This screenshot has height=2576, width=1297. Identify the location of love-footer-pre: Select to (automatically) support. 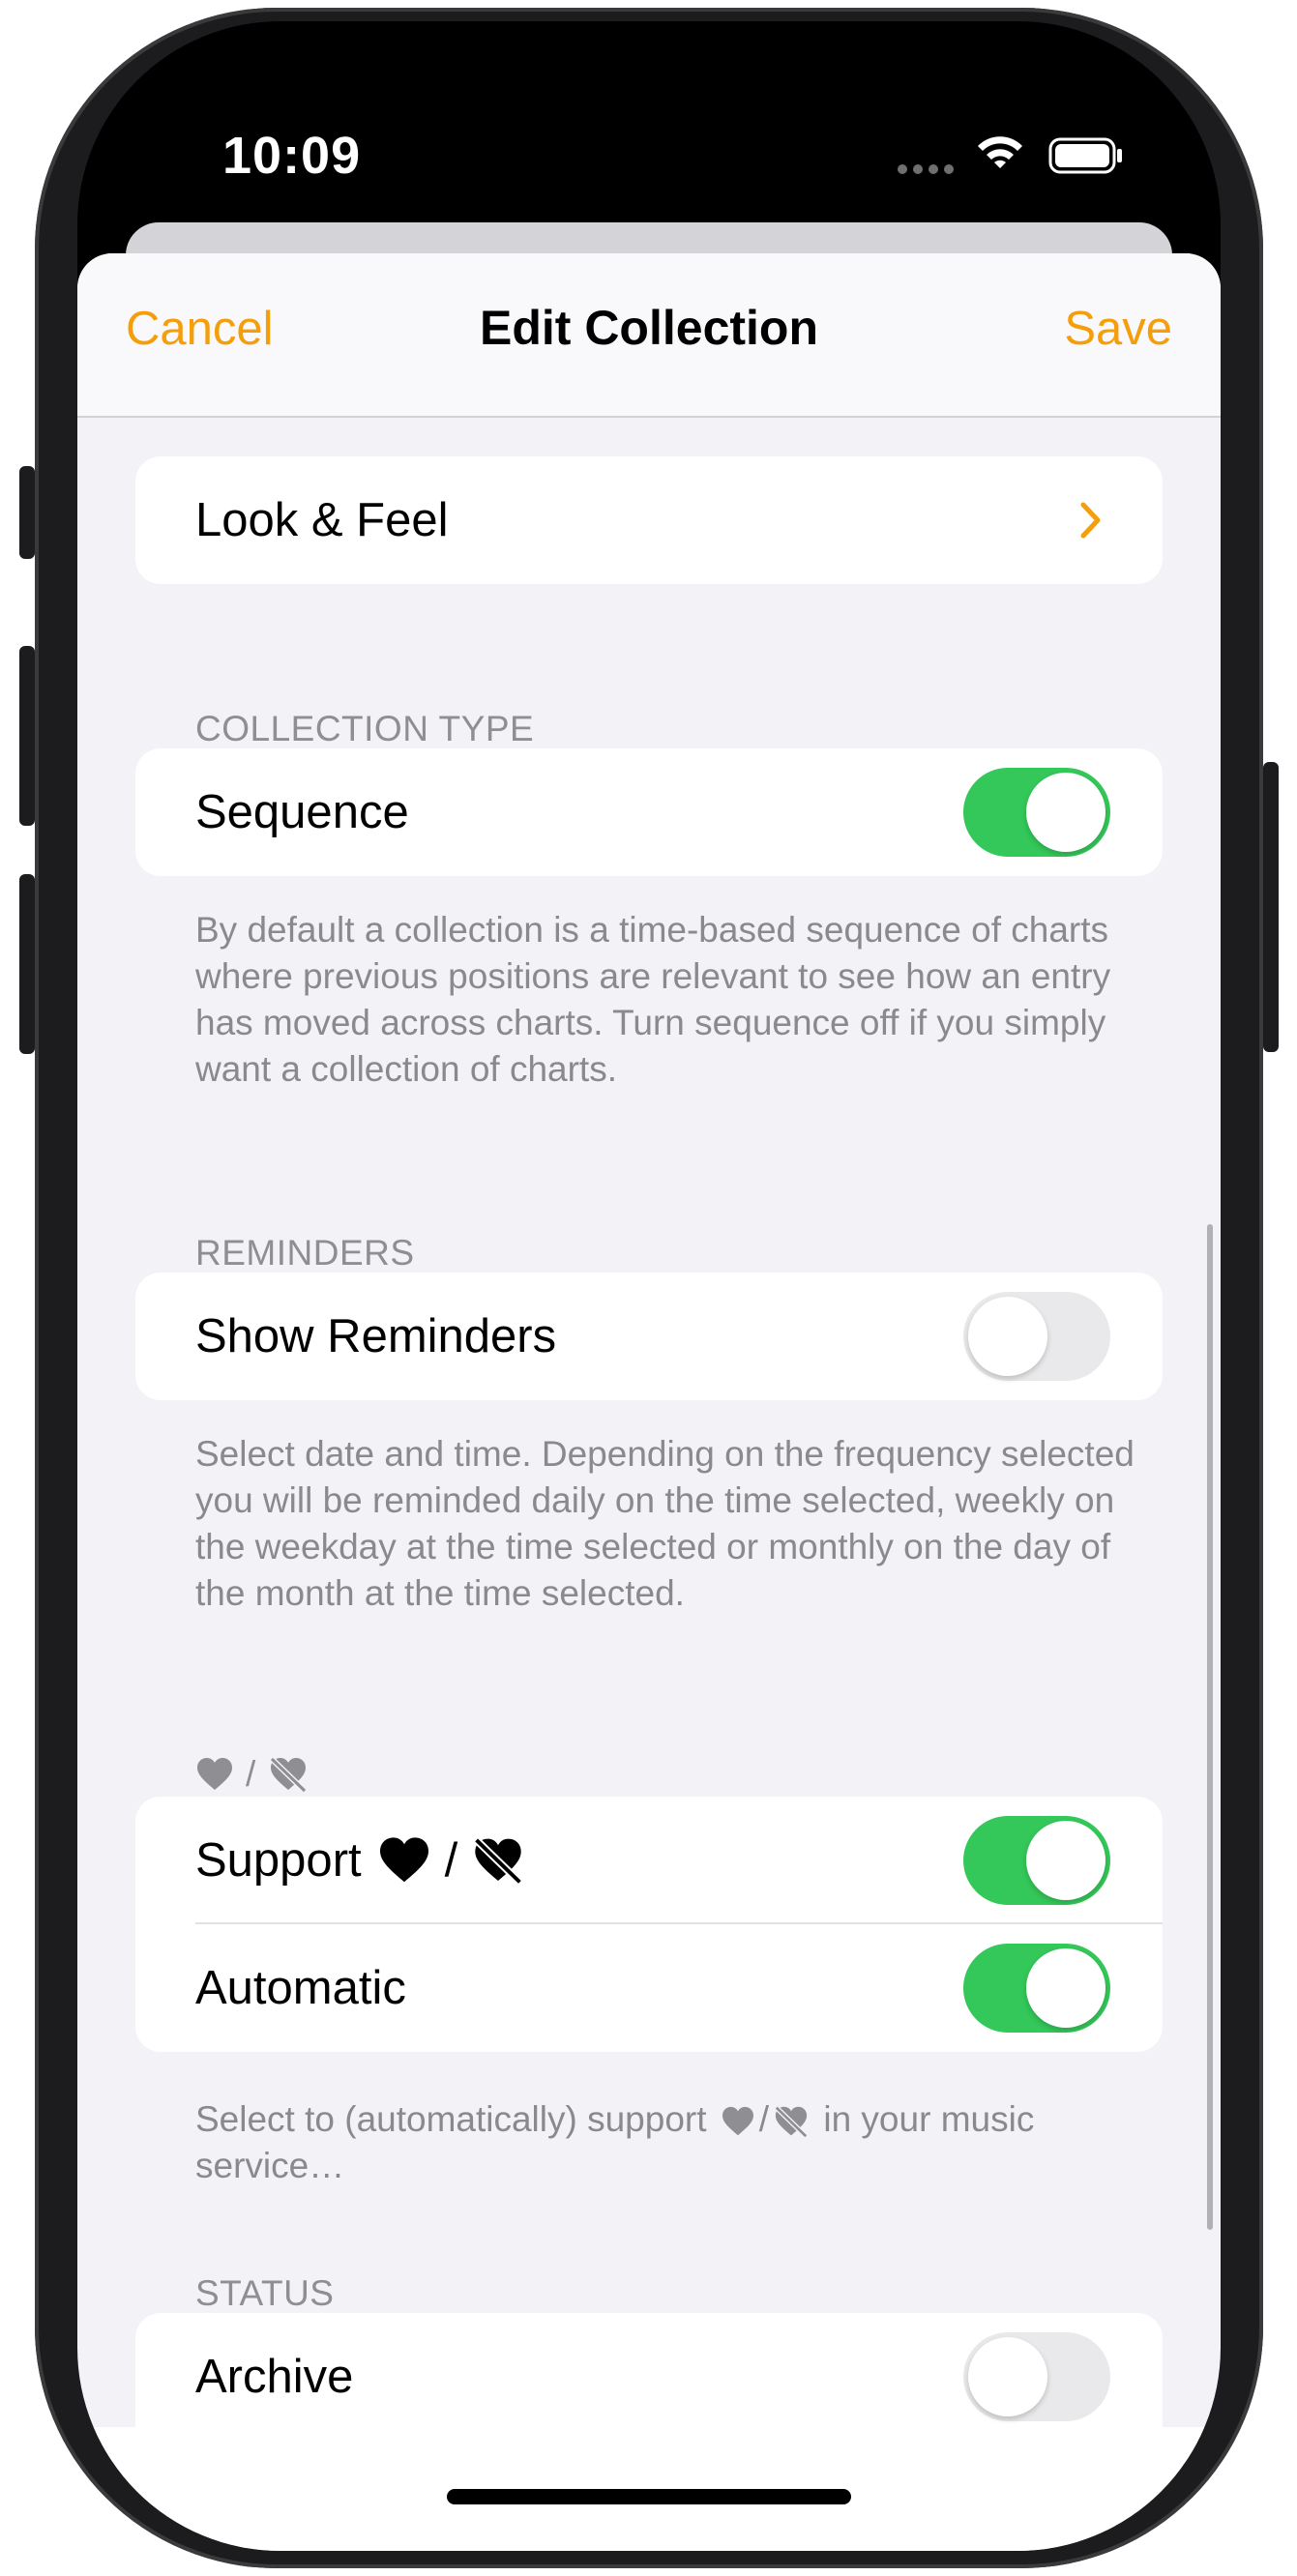
(451, 2119).